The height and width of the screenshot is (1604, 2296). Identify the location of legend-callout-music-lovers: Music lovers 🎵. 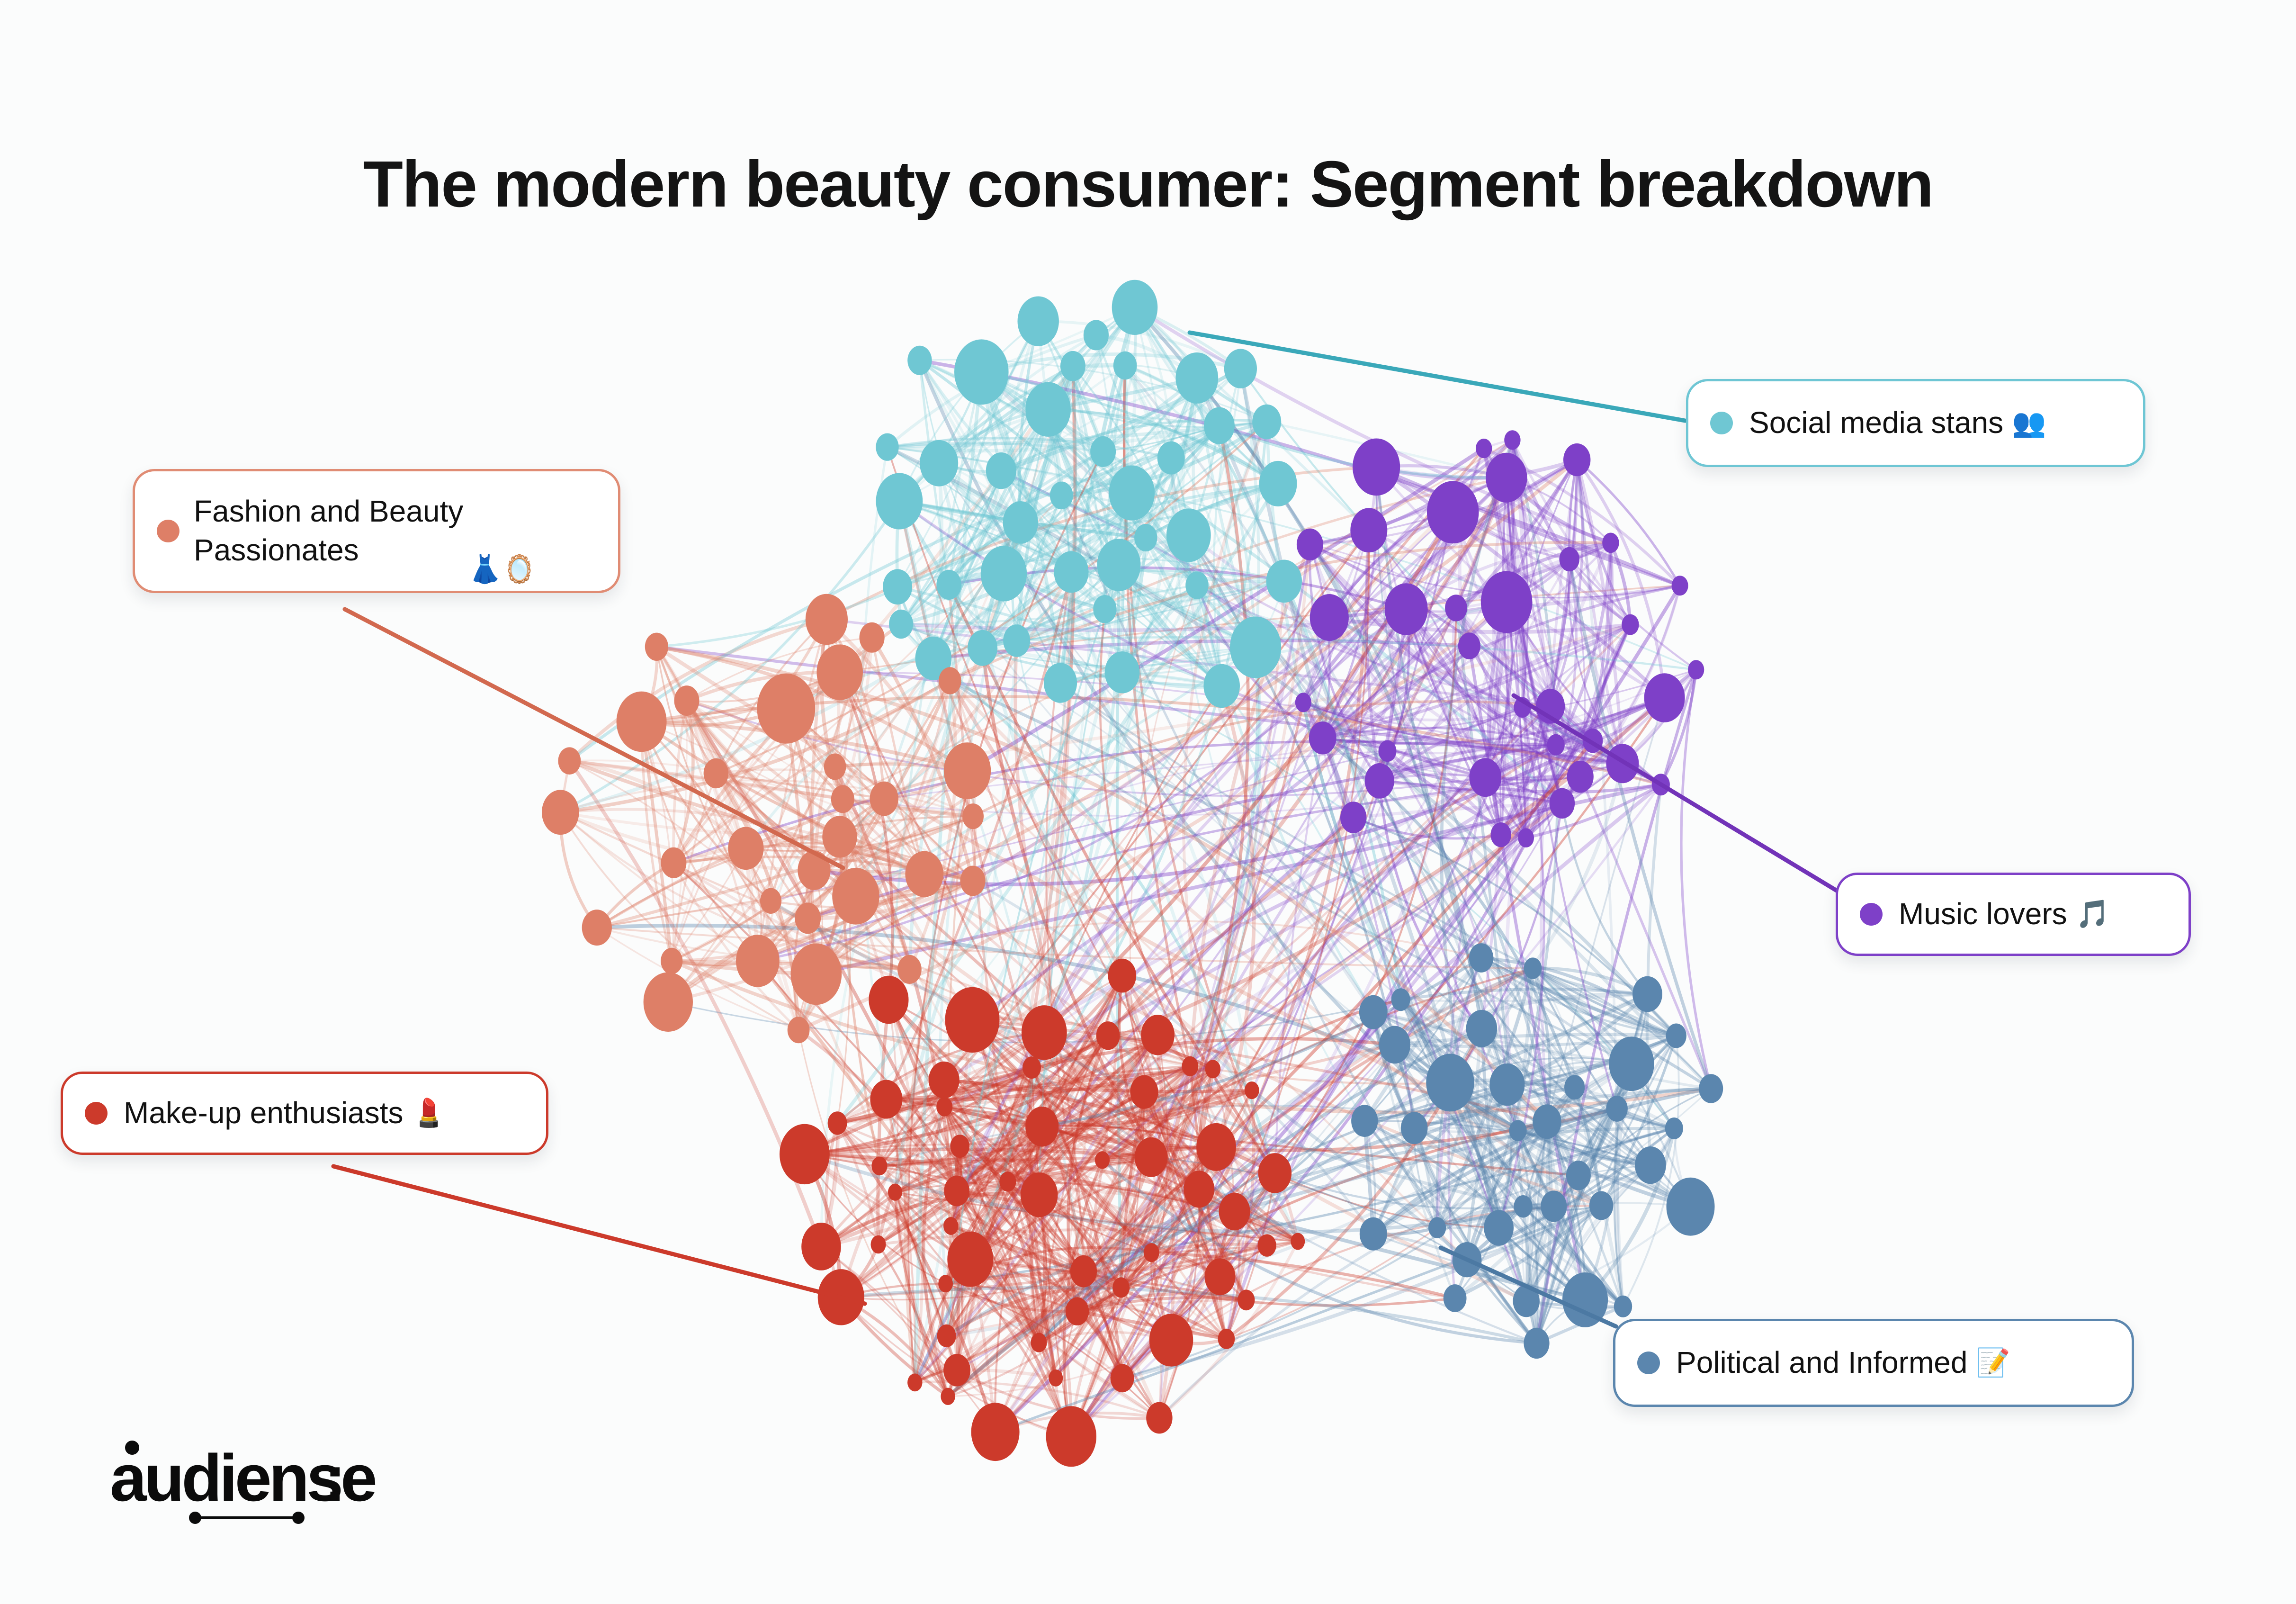
(2013, 914).